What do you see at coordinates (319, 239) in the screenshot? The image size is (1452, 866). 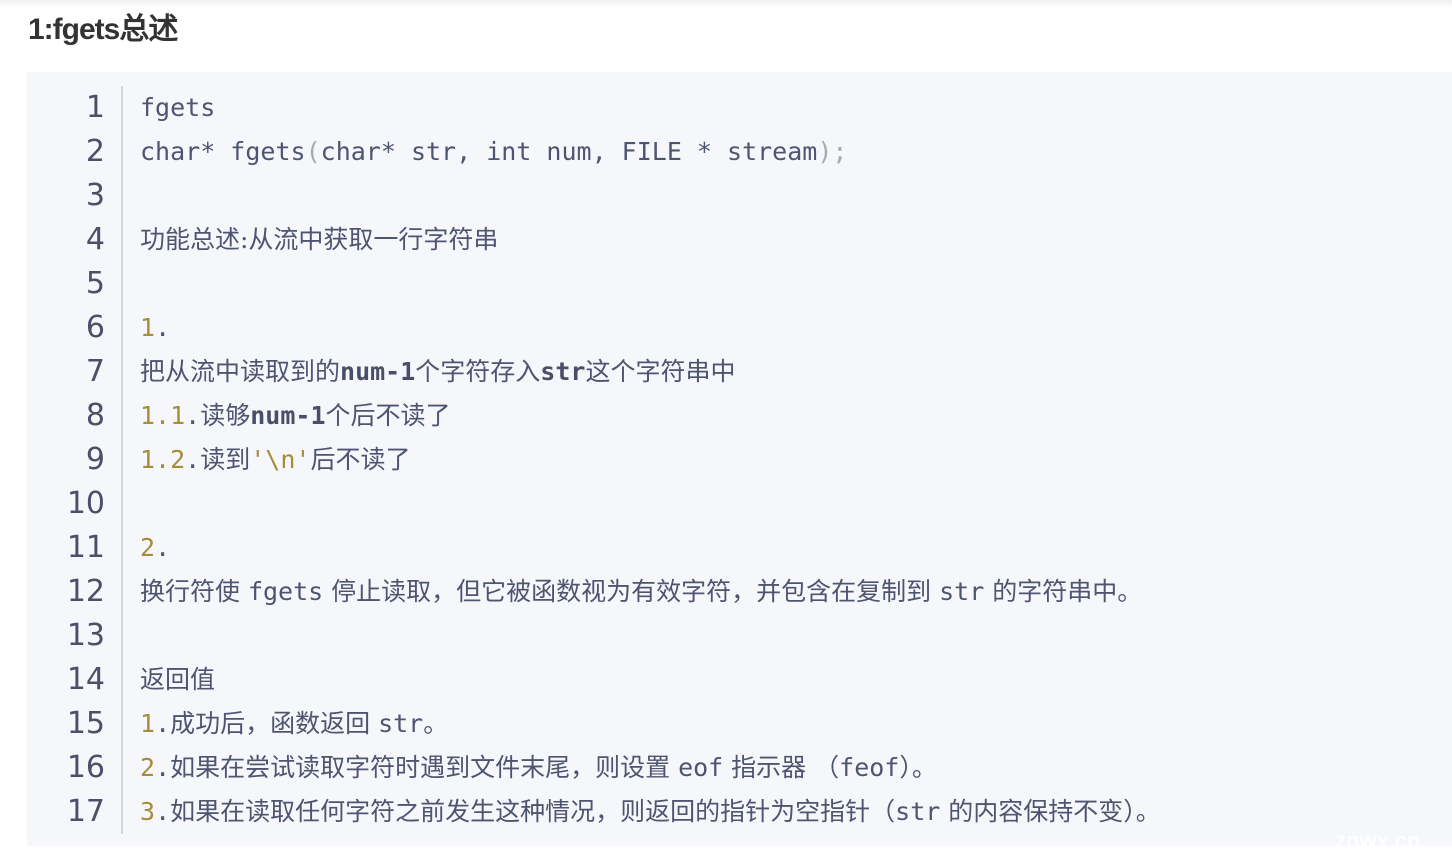 I see `code-token: 功能总述:从流中获取一行字符串` at bounding box center [319, 239].